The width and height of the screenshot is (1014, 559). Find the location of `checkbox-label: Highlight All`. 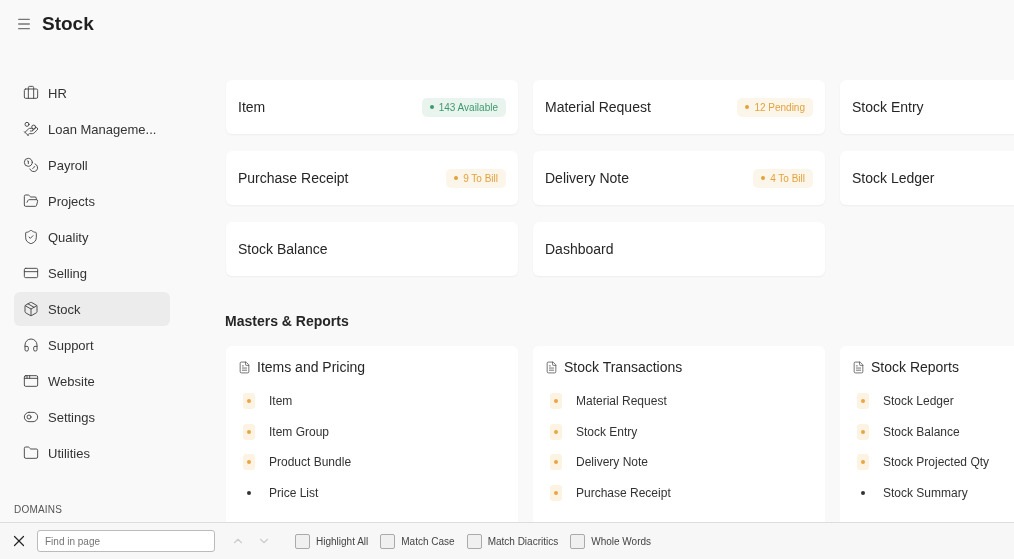

checkbox-label: Highlight All is located at coordinates (342, 541).